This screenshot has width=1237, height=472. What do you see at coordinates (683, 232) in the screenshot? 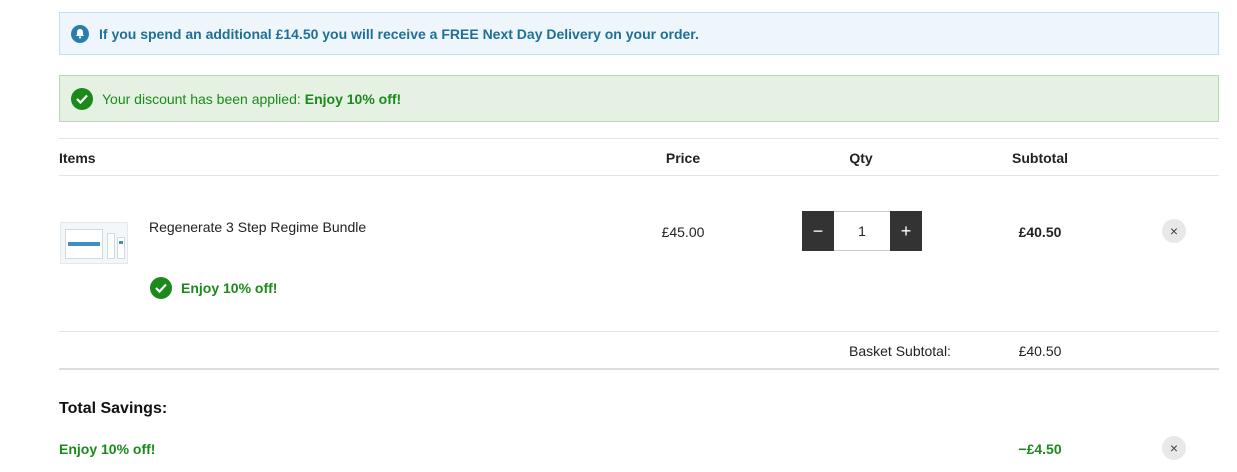
I see `item-price: £45.00` at bounding box center [683, 232].